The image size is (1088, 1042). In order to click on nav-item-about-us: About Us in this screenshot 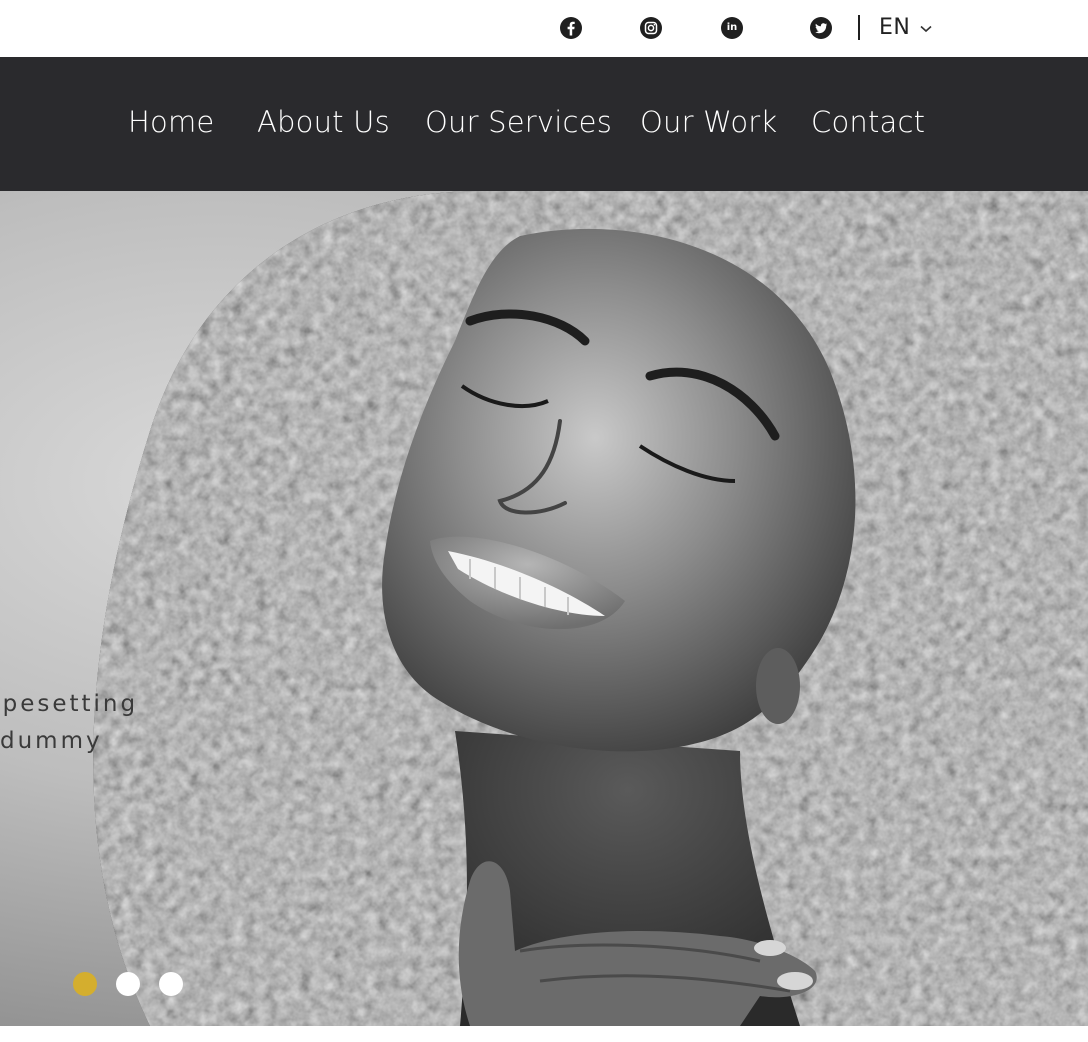, I will do `click(323, 122)`.